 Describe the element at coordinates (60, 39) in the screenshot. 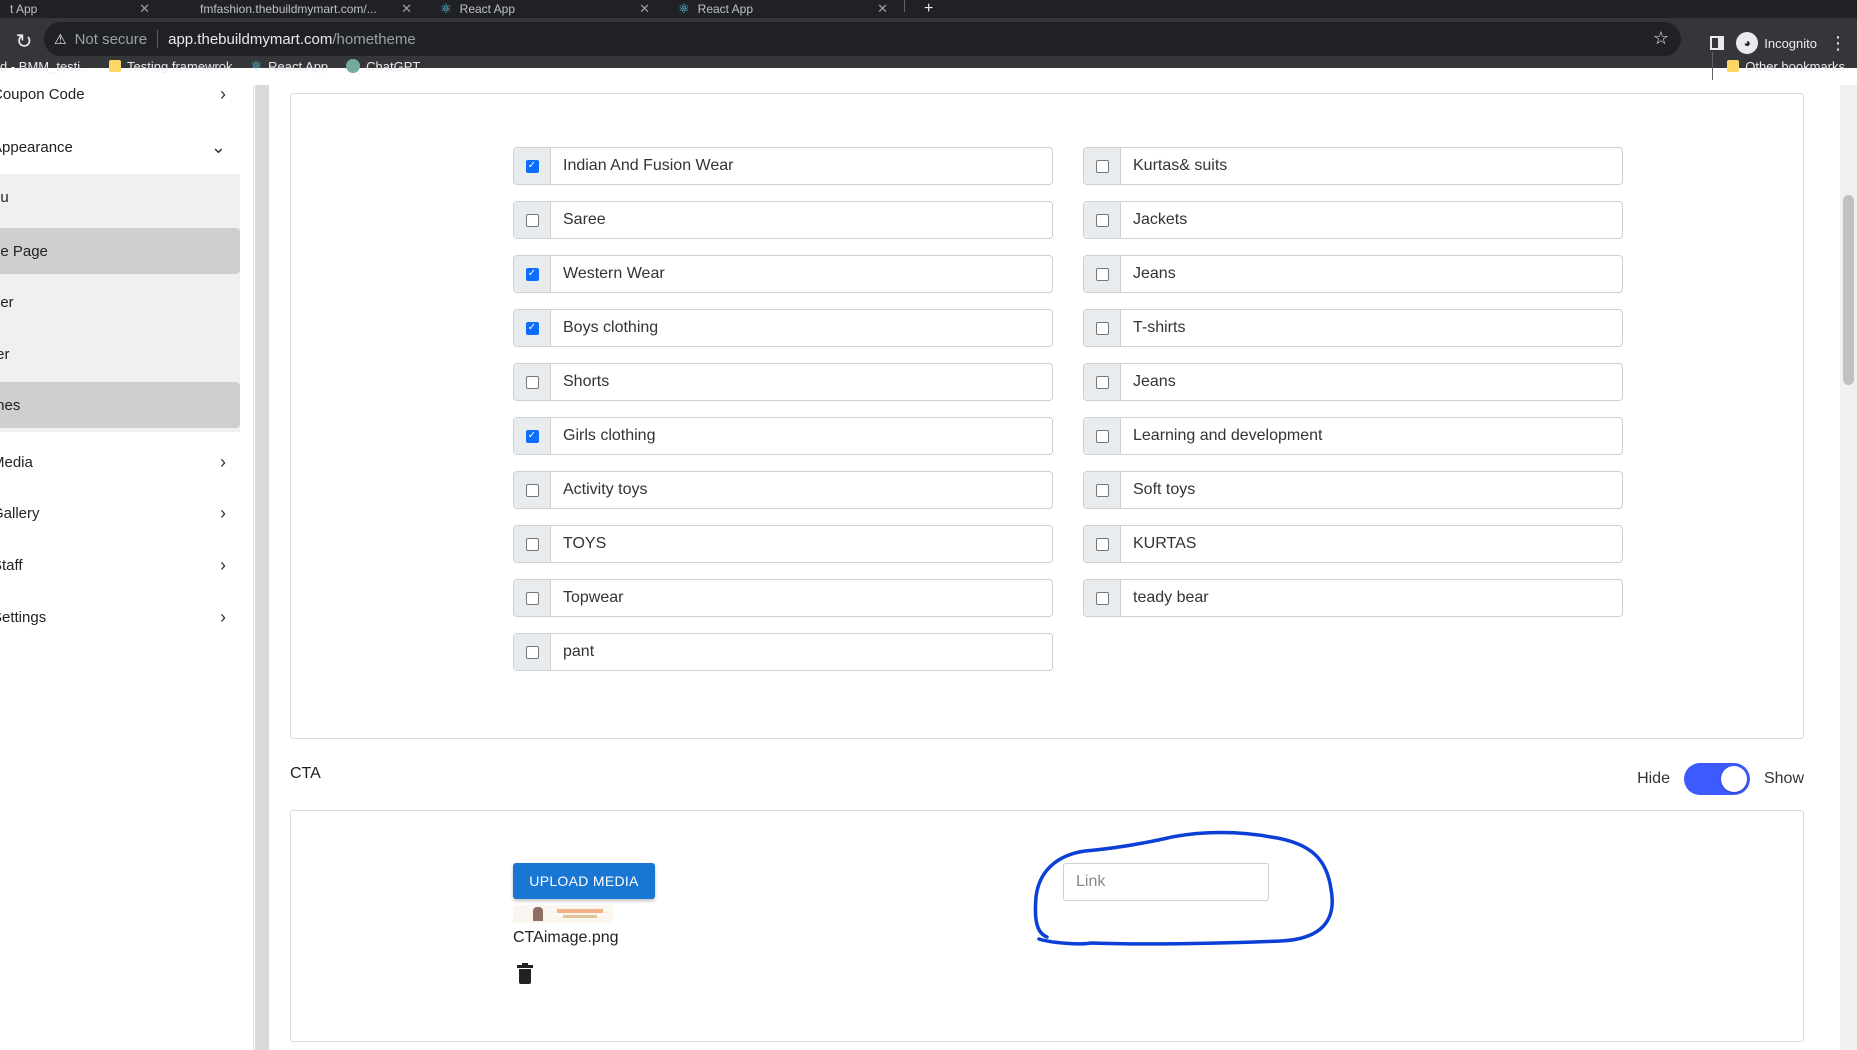

I see `warning-icon: ⚠` at that location.